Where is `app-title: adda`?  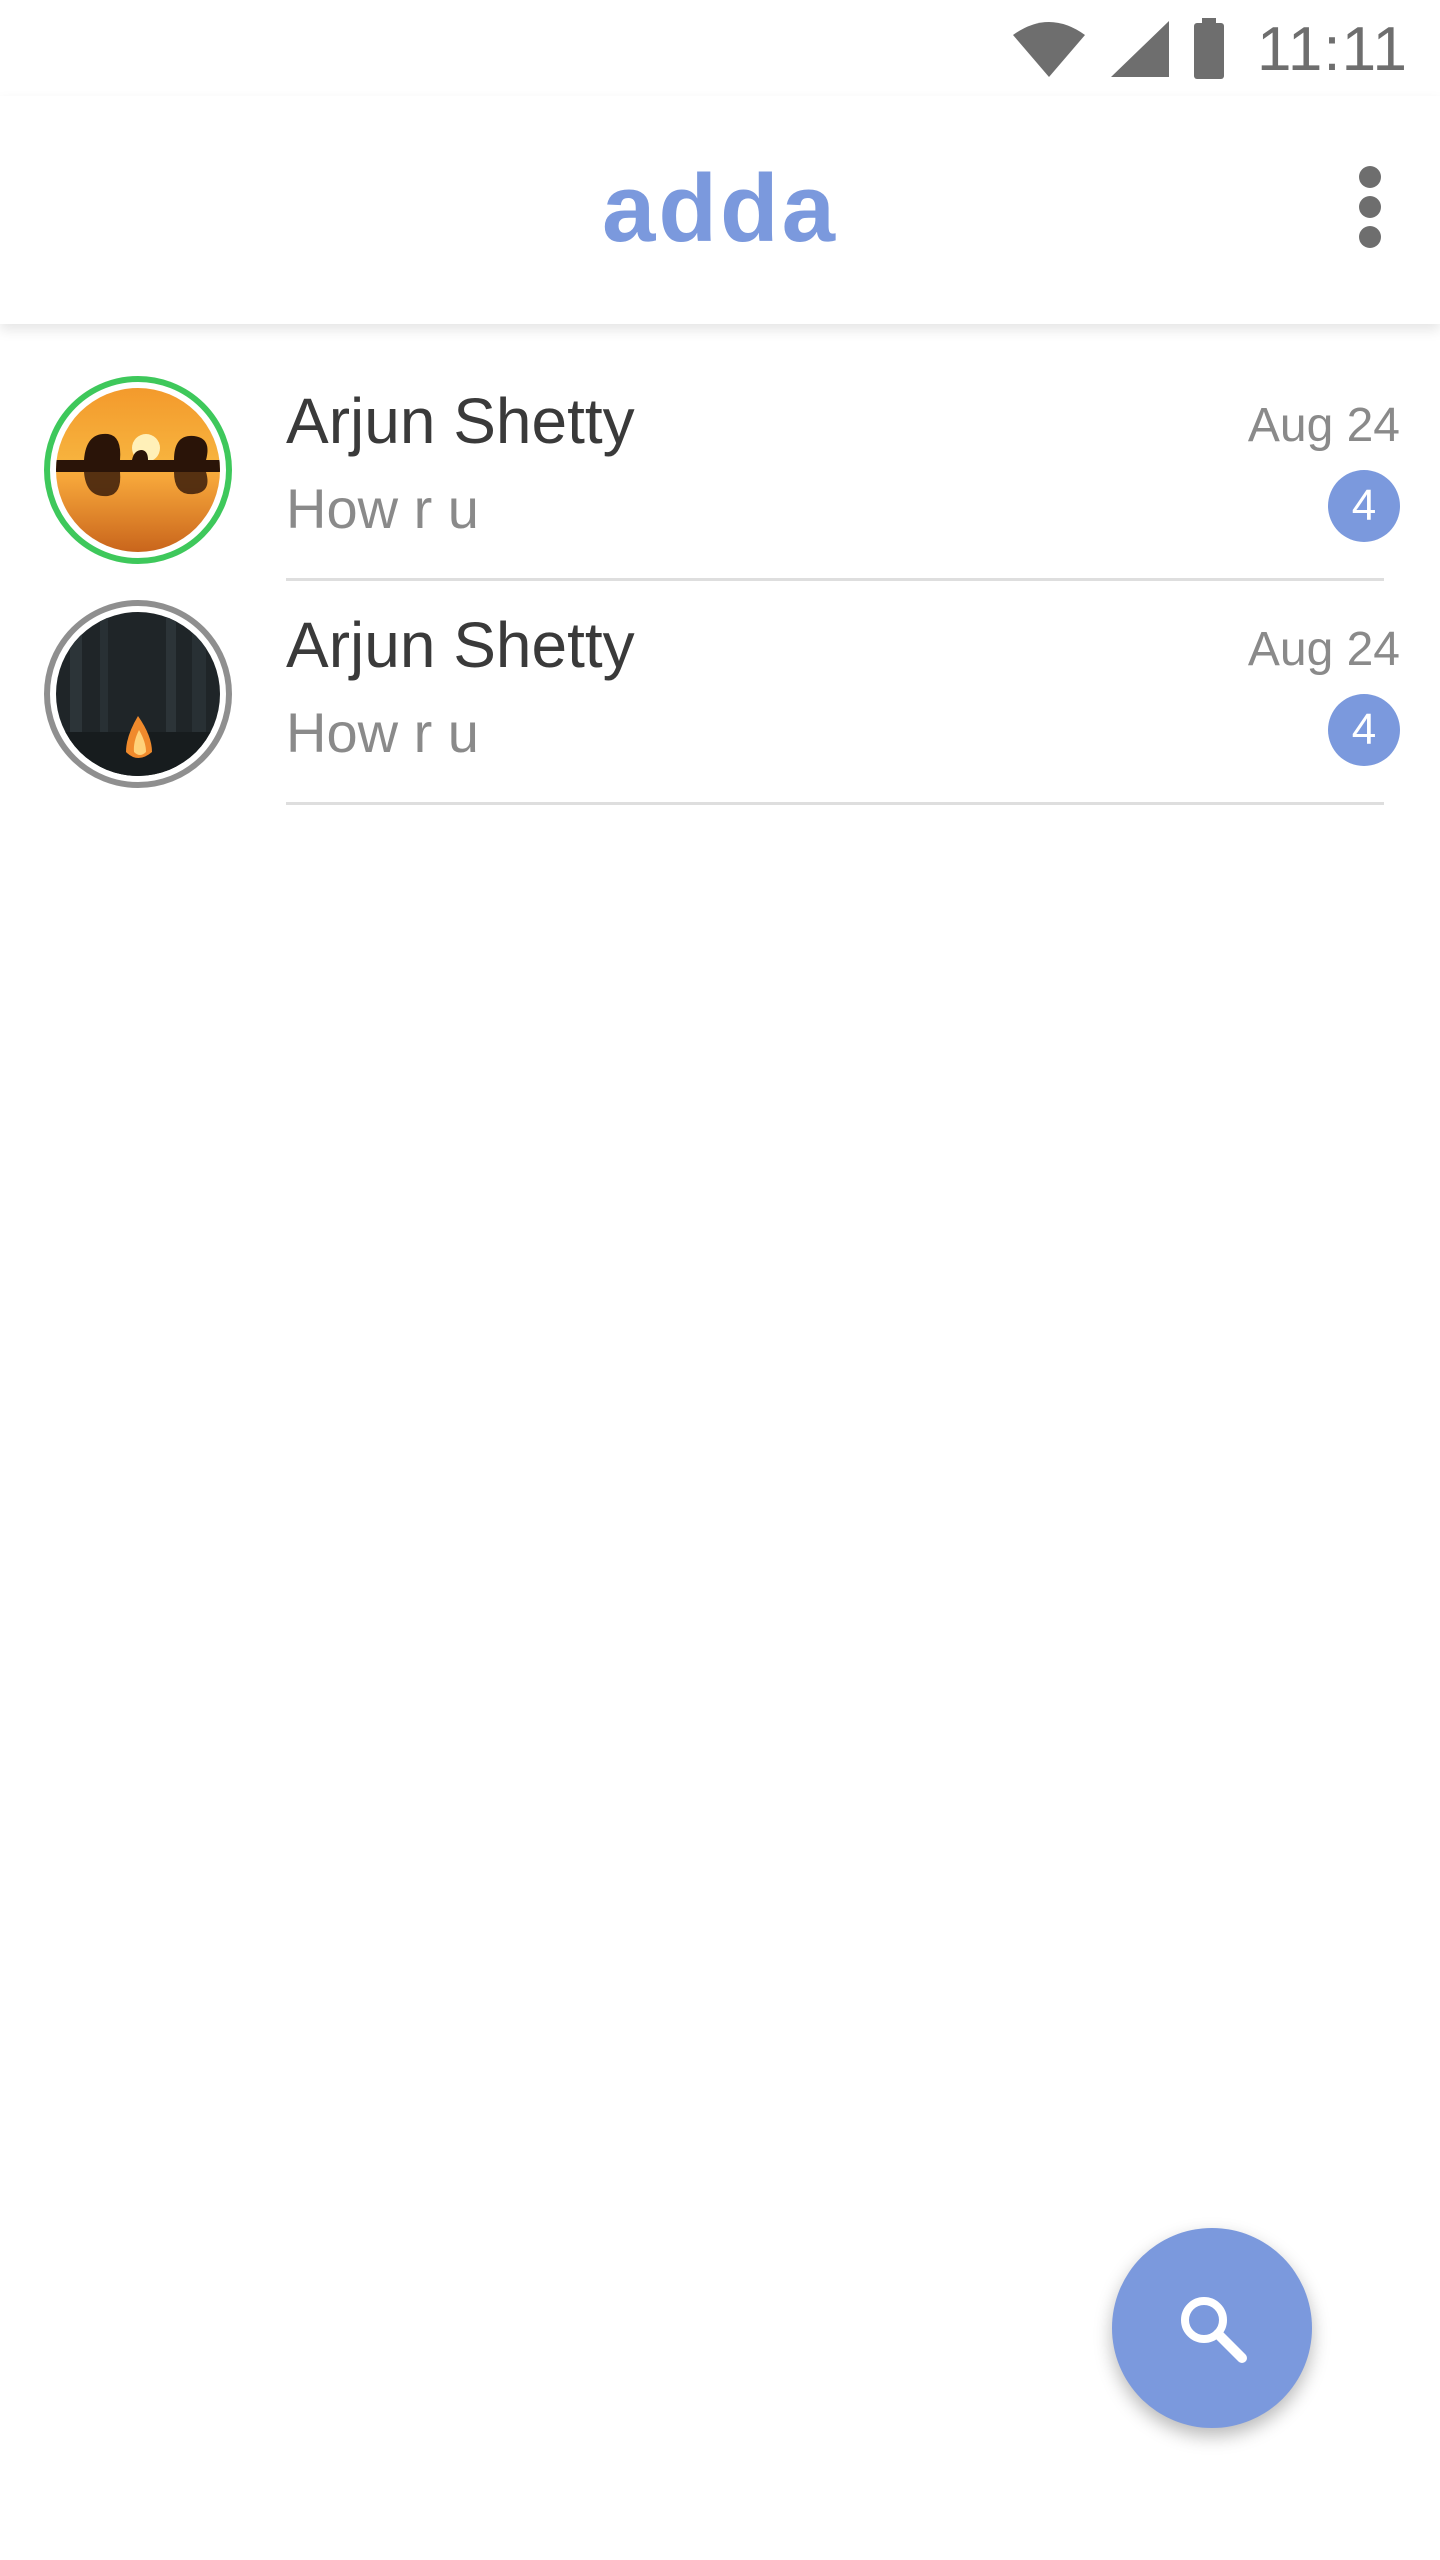
app-title: adda is located at coordinates (720, 208).